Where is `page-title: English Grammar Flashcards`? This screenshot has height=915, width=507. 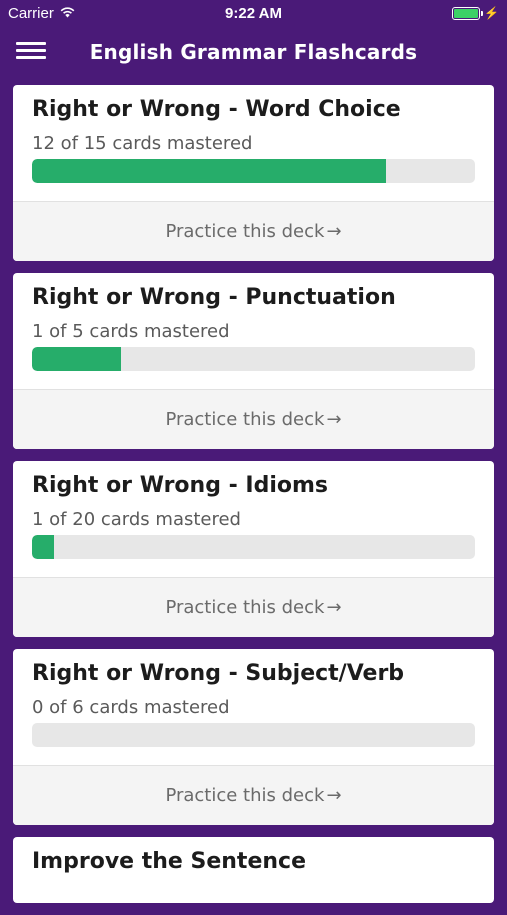
page-title: English Grammar Flashcards is located at coordinates (253, 52).